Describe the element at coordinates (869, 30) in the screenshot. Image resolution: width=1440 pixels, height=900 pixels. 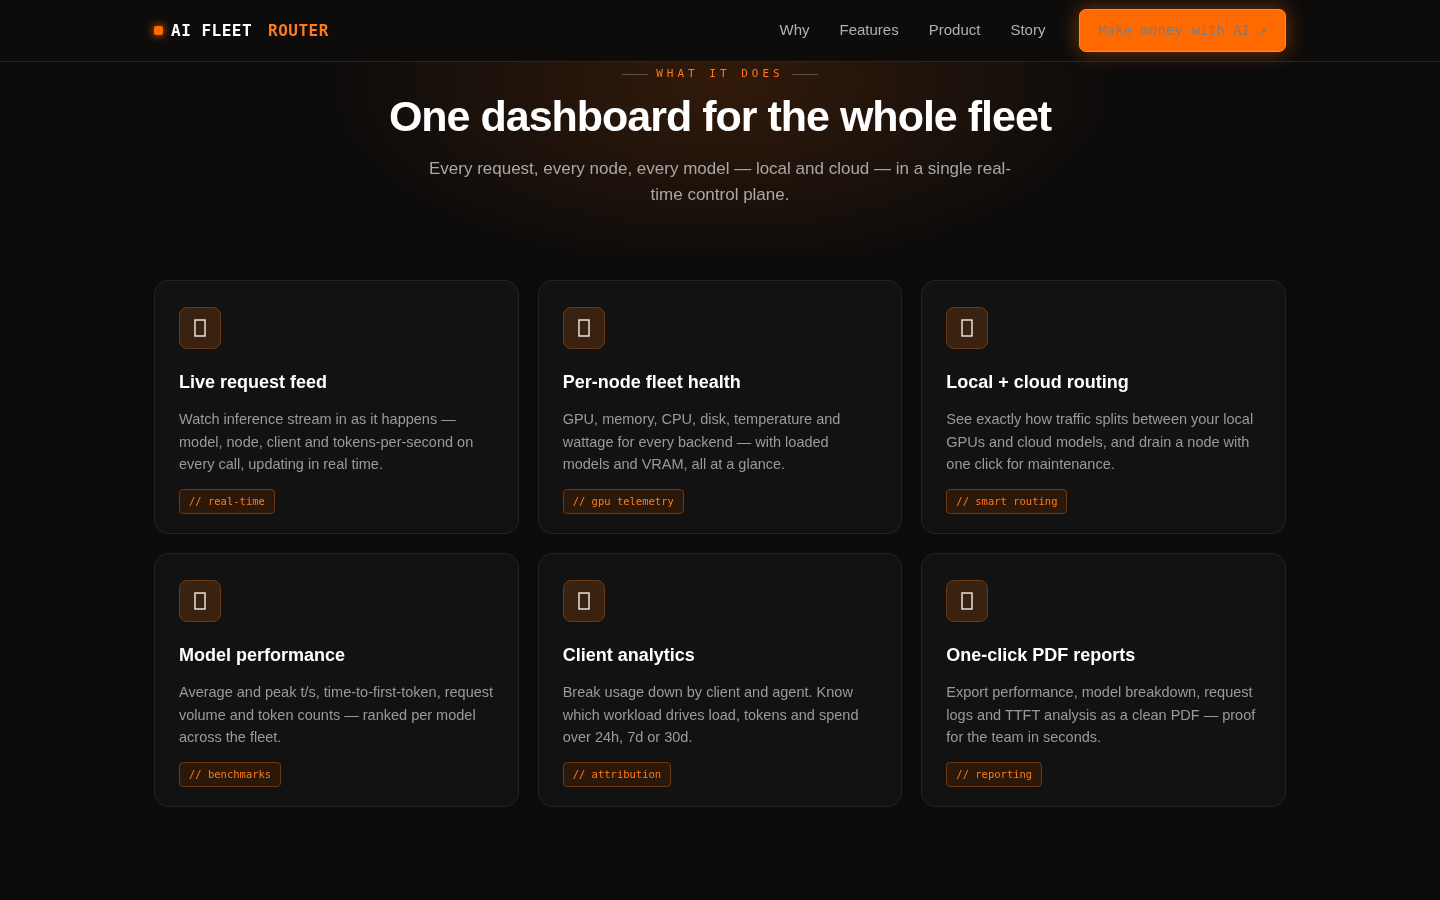
I see `nav-link: Features` at that location.